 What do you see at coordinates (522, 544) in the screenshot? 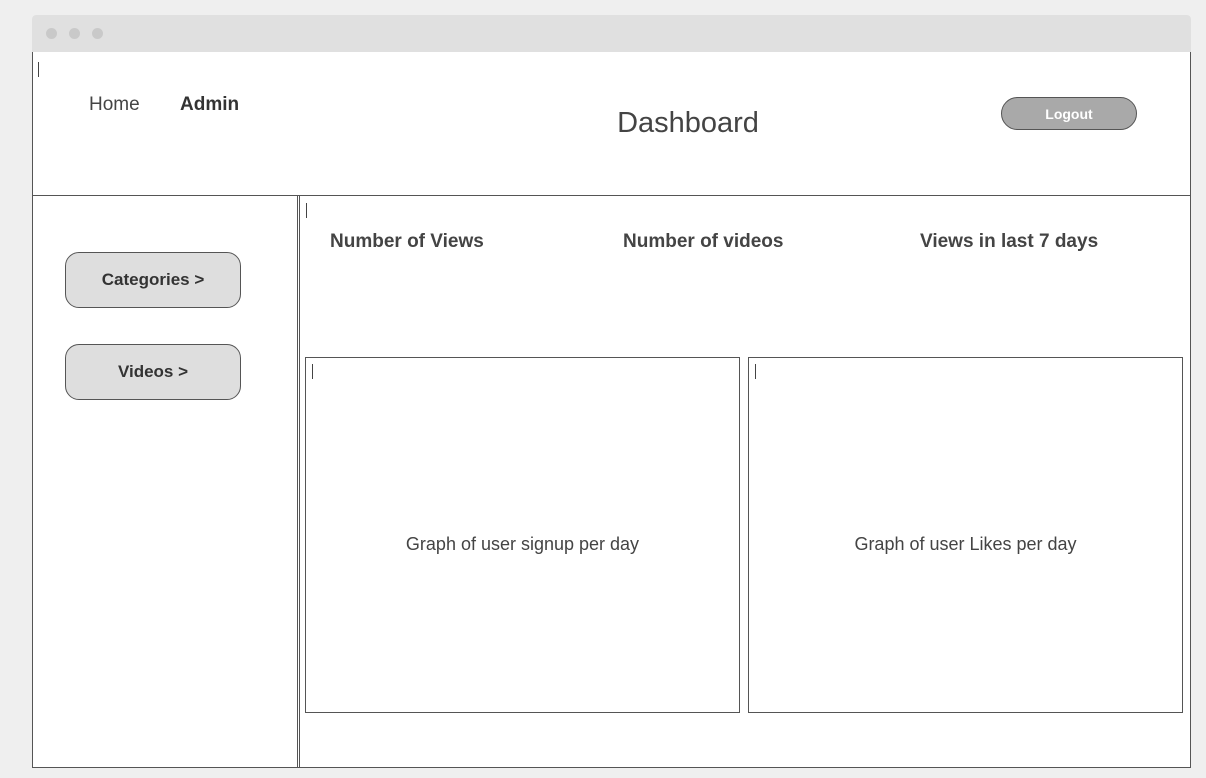
I see `signup-graph-label: Graph of user signup per day` at bounding box center [522, 544].